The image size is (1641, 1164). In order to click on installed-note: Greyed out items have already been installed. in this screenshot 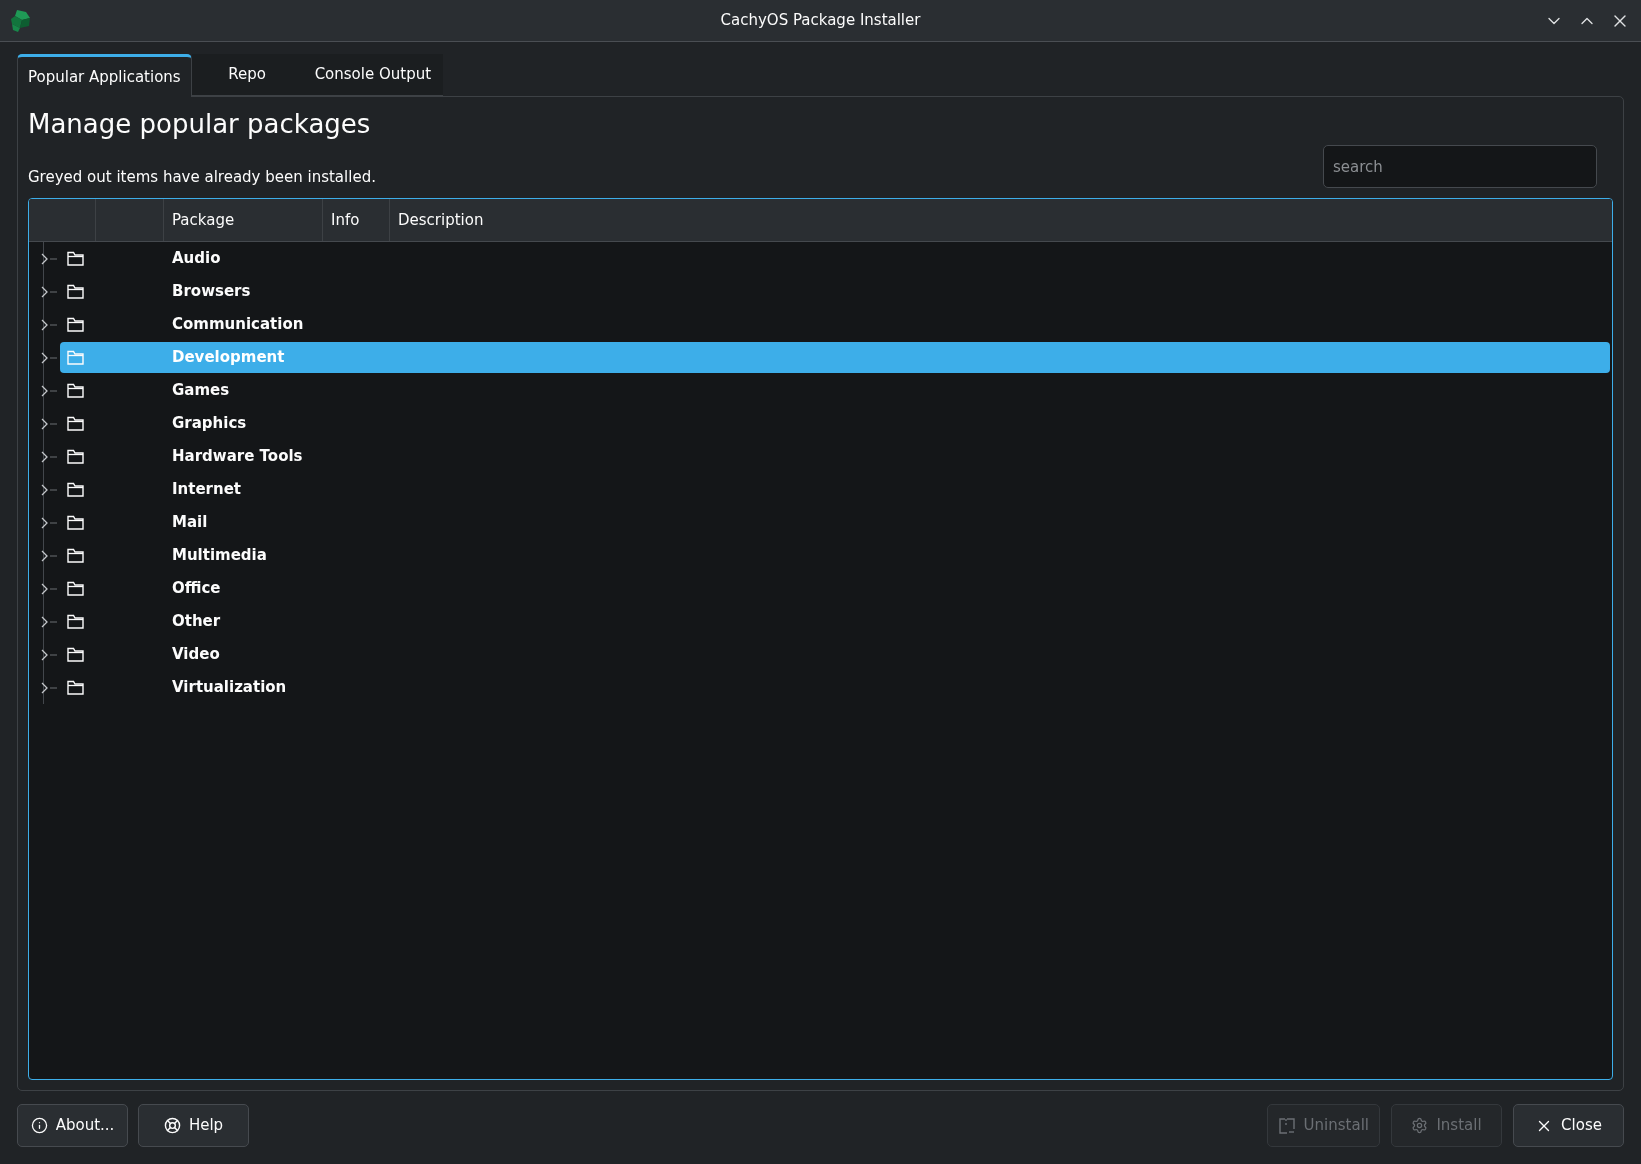, I will do `click(202, 177)`.